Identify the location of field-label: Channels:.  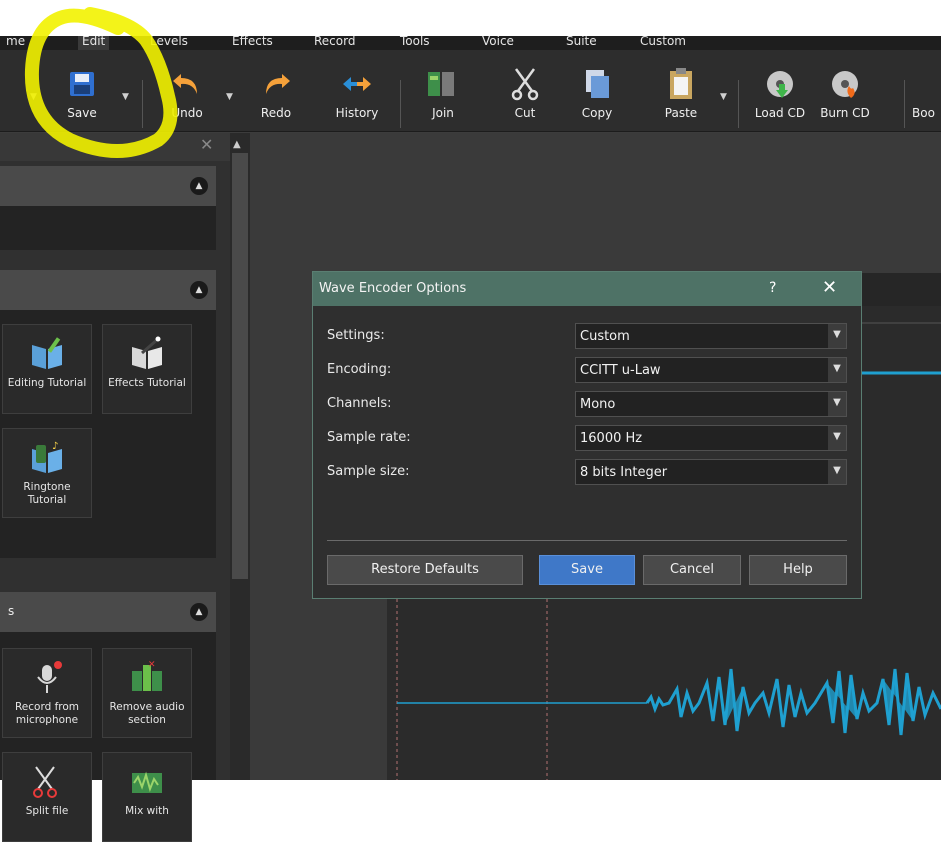
(359, 403).